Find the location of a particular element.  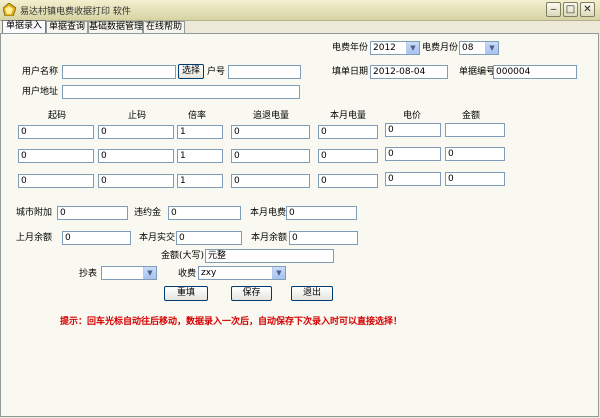

user-name-label: 用户名称 is located at coordinates (40, 72).